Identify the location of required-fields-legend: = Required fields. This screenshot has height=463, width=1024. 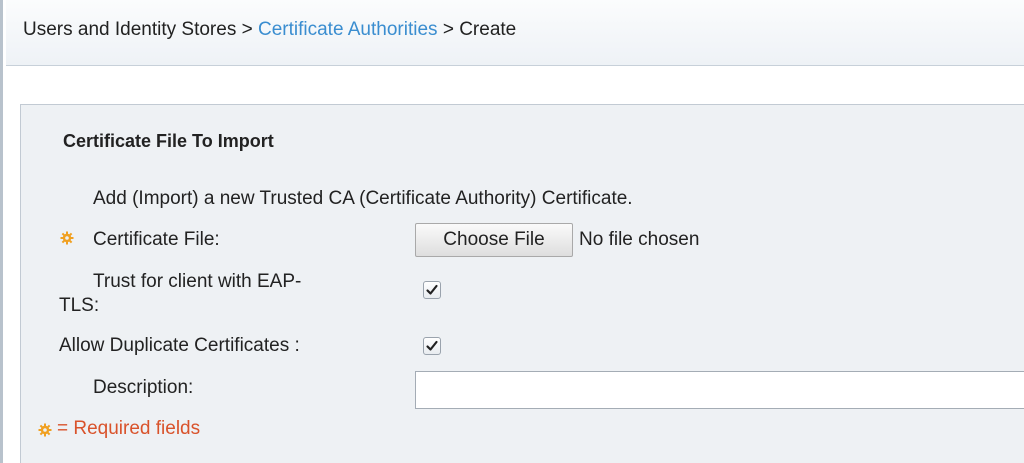
(129, 428).